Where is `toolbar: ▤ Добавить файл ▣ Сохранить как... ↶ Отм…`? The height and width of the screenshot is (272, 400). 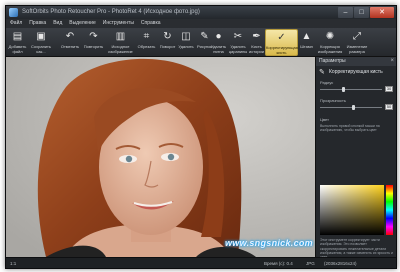
toolbar: ▤ Добавить файл ▣ Сохранить как... ↶ Отм… is located at coordinates (201, 42).